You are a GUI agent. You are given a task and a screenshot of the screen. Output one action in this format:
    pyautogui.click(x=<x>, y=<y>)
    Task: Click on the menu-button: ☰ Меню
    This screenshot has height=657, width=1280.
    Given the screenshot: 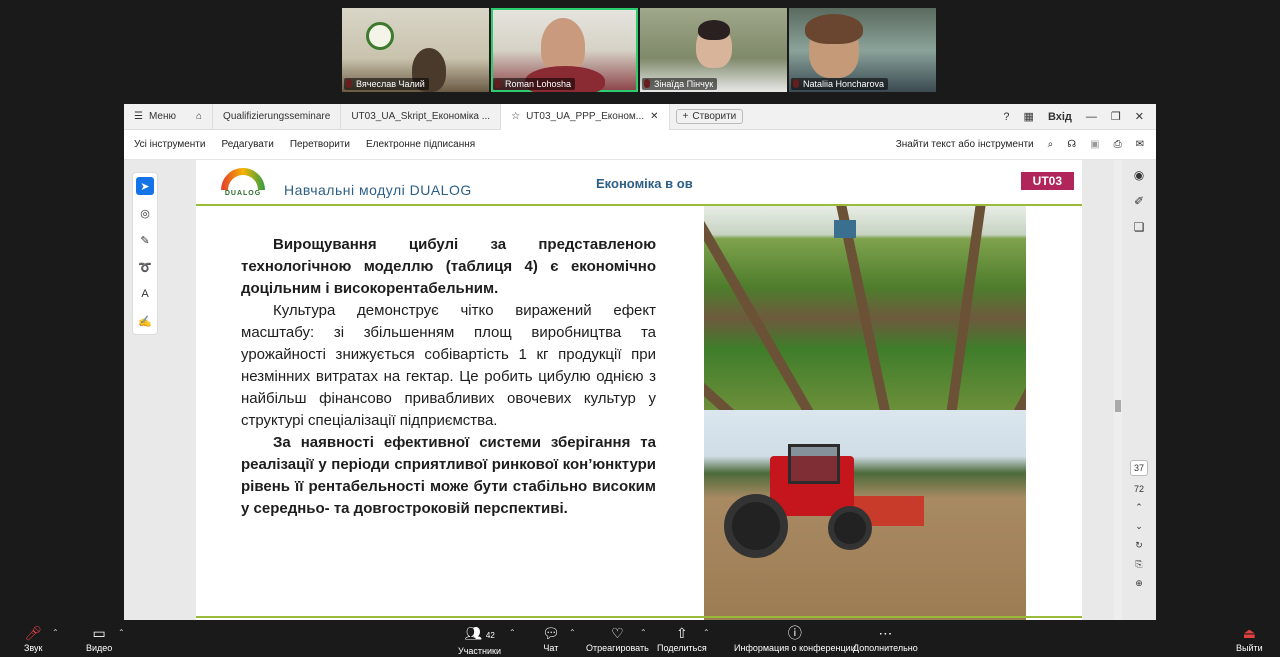 What is the action you would take?
    pyautogui.click(x=155, y=117)
    